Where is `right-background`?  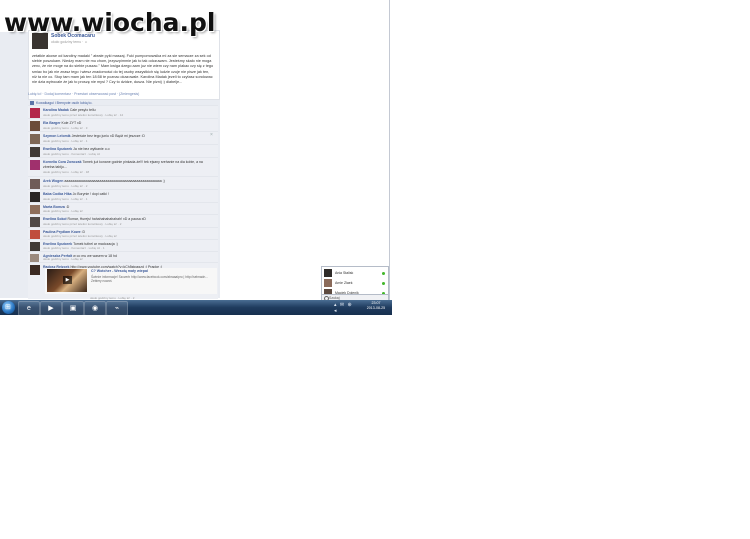 right-background is located at coordinates (306, 165).